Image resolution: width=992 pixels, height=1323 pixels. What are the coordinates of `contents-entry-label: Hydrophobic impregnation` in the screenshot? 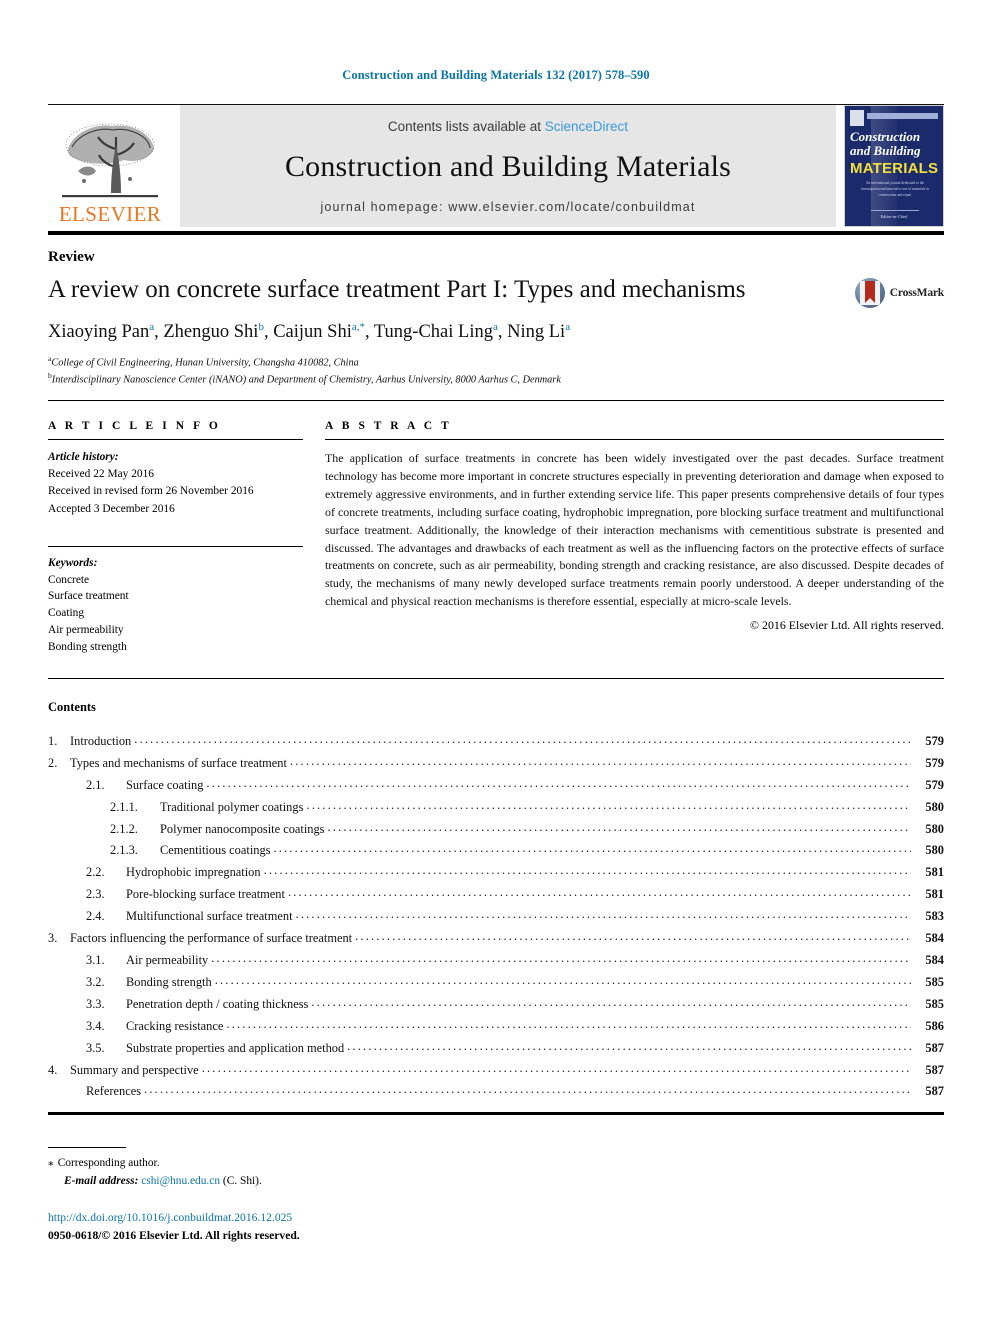 It's located at (193, 872).